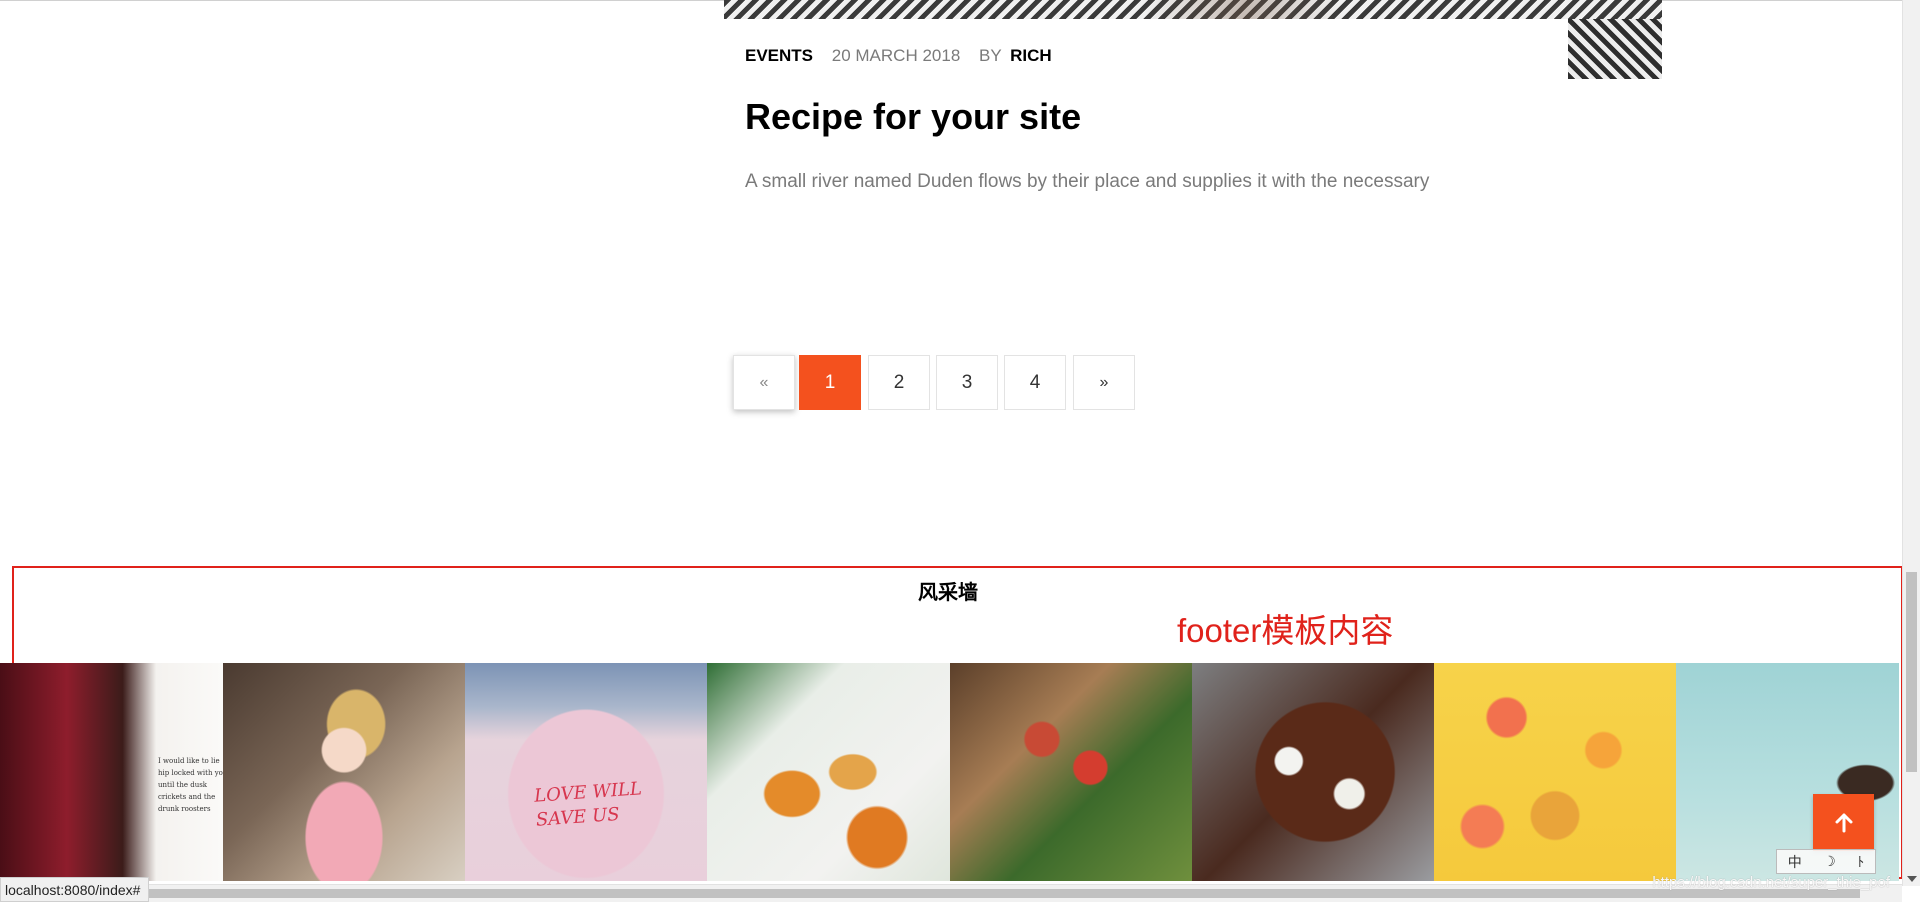 This screenshot has width=1920, height=902. I want to click on watermark: https://blog.csdn.net/super_thie_pof, so click(1771, 882).